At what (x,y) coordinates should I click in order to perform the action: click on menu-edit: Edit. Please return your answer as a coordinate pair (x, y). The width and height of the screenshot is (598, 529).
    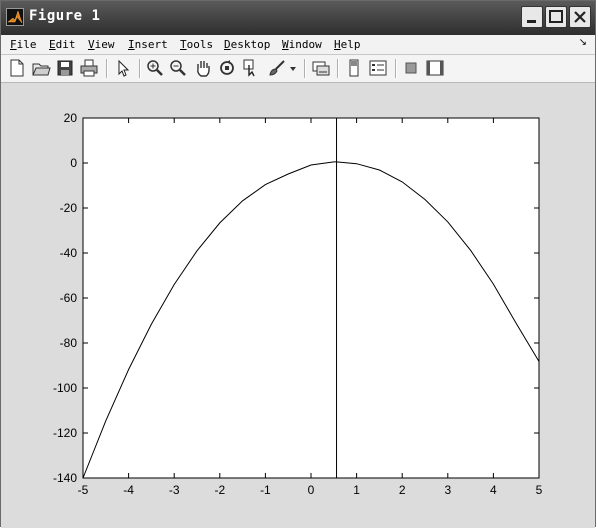
    Looking at the image, I should click on (62, 44).